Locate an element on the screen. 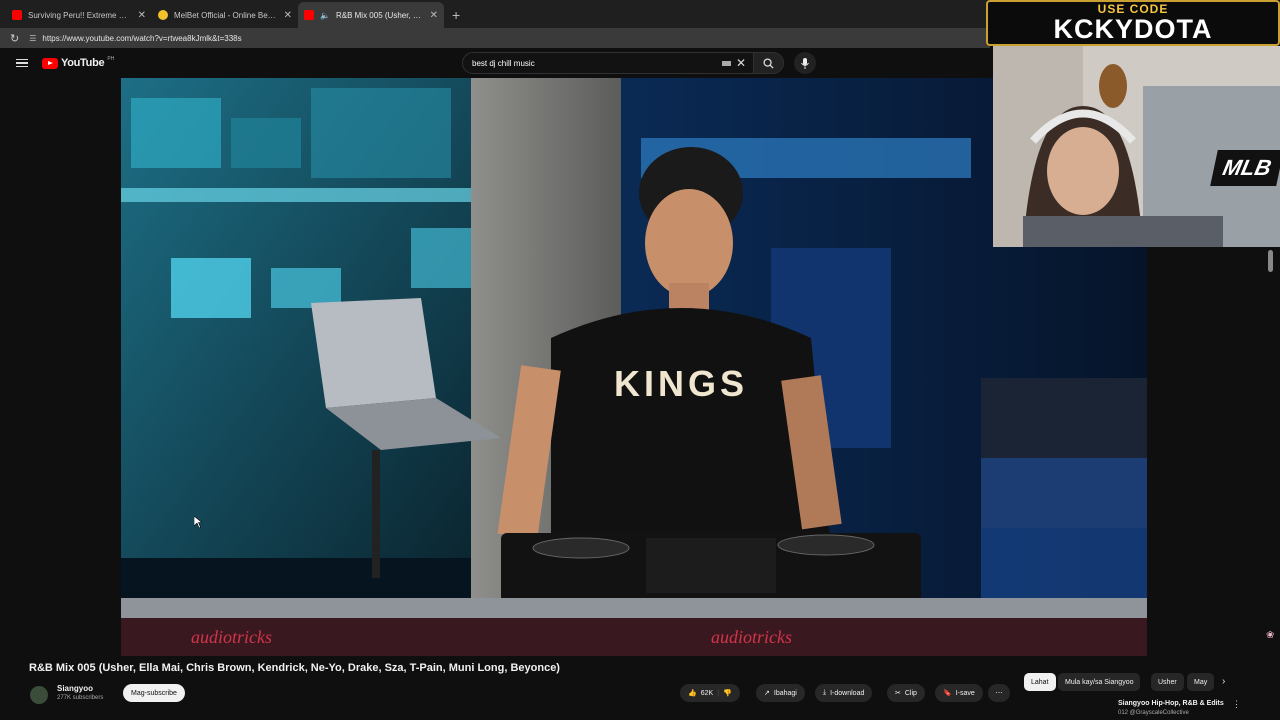  like-dislike-group: 👍 62K | 👎 is located at coordinates (710, 693).